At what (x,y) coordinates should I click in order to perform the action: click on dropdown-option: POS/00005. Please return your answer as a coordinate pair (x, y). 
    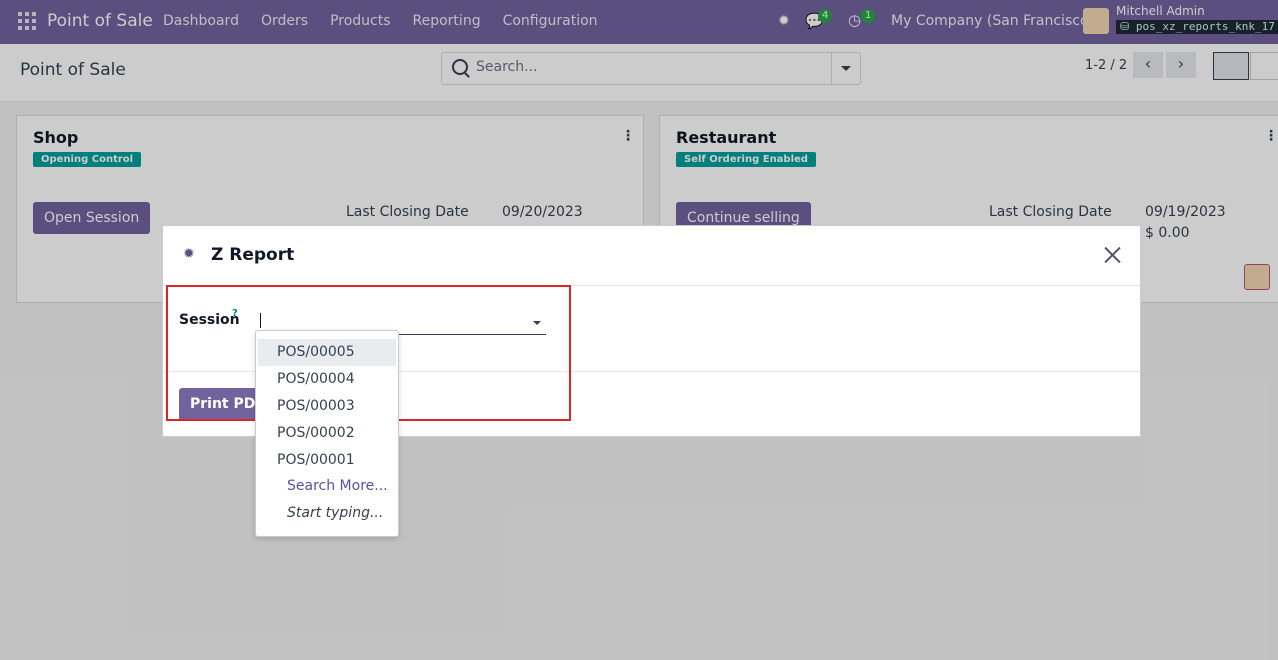
    Looking at the image, I should click on (327, 352).